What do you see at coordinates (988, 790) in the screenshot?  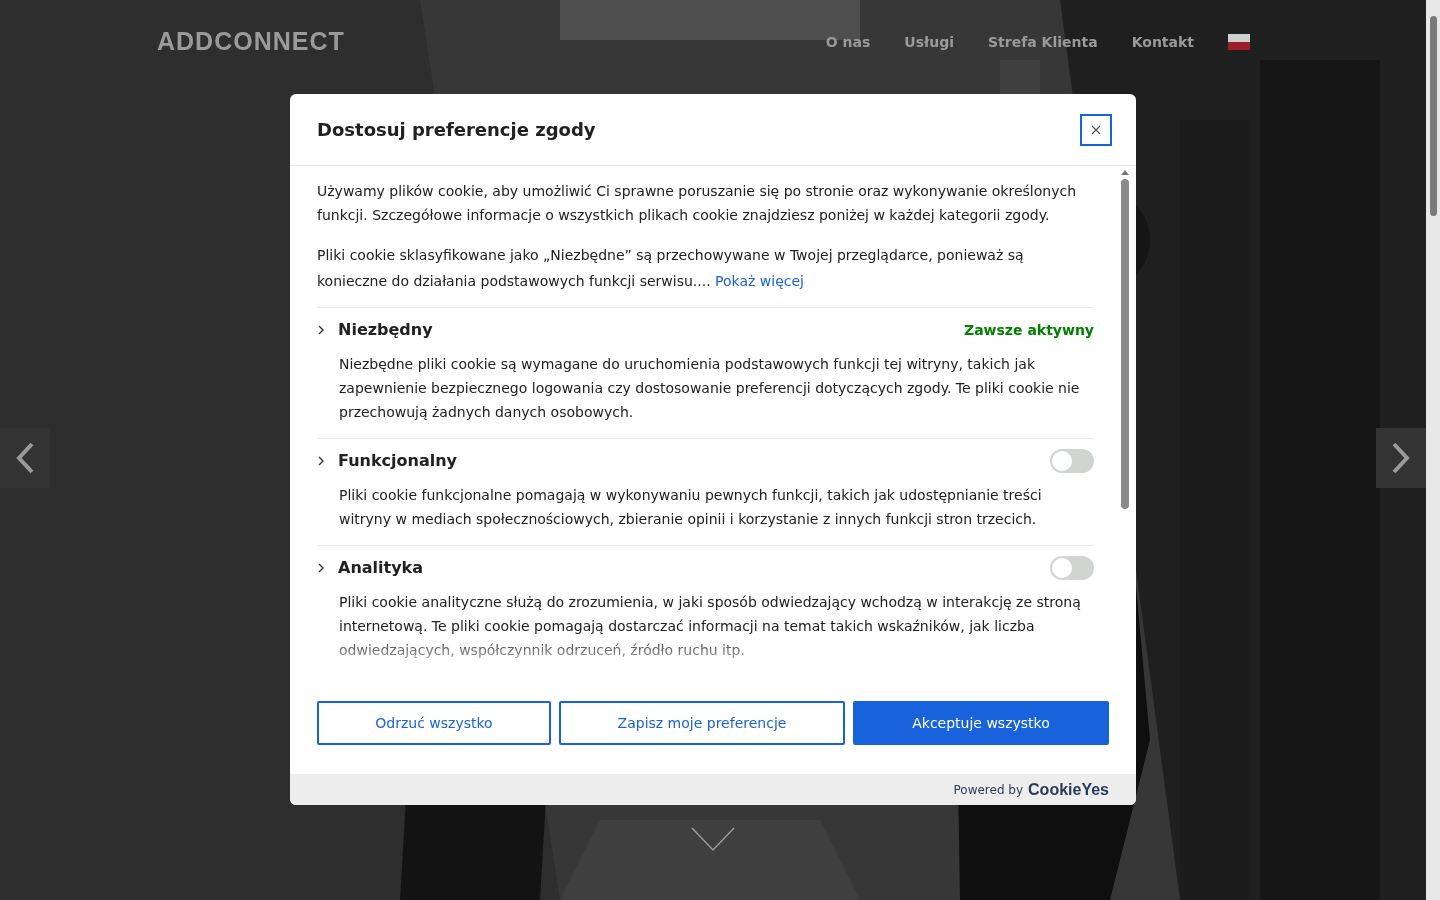 I see `powered-by-text: Powered by` at bounding box center [988, 790].